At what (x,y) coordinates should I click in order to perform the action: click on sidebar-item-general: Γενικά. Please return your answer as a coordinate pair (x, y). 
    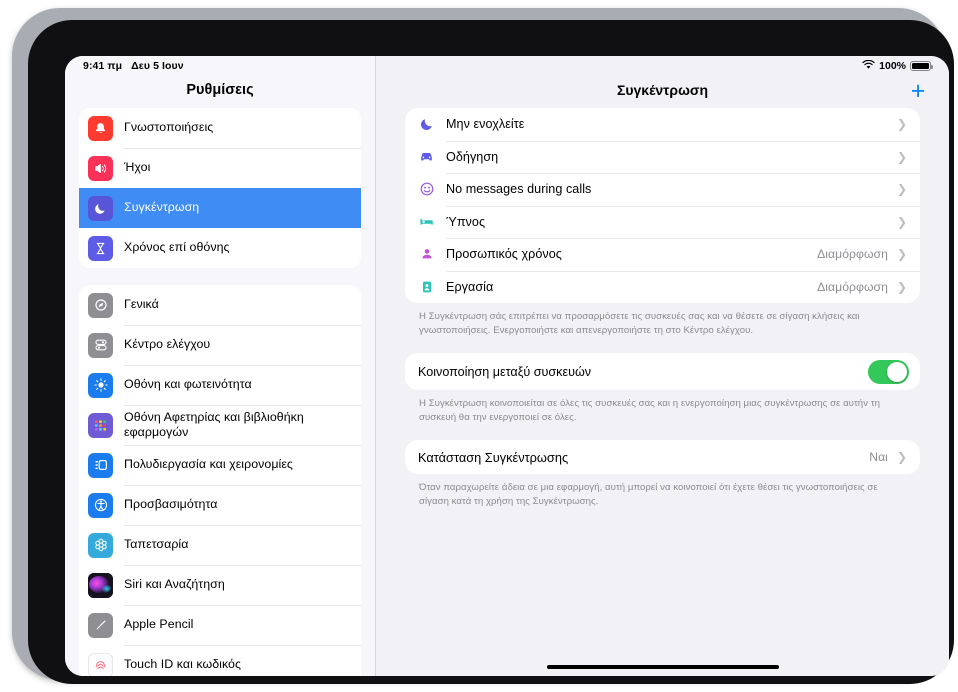
    Looking at the image, I should click on (220, 305).